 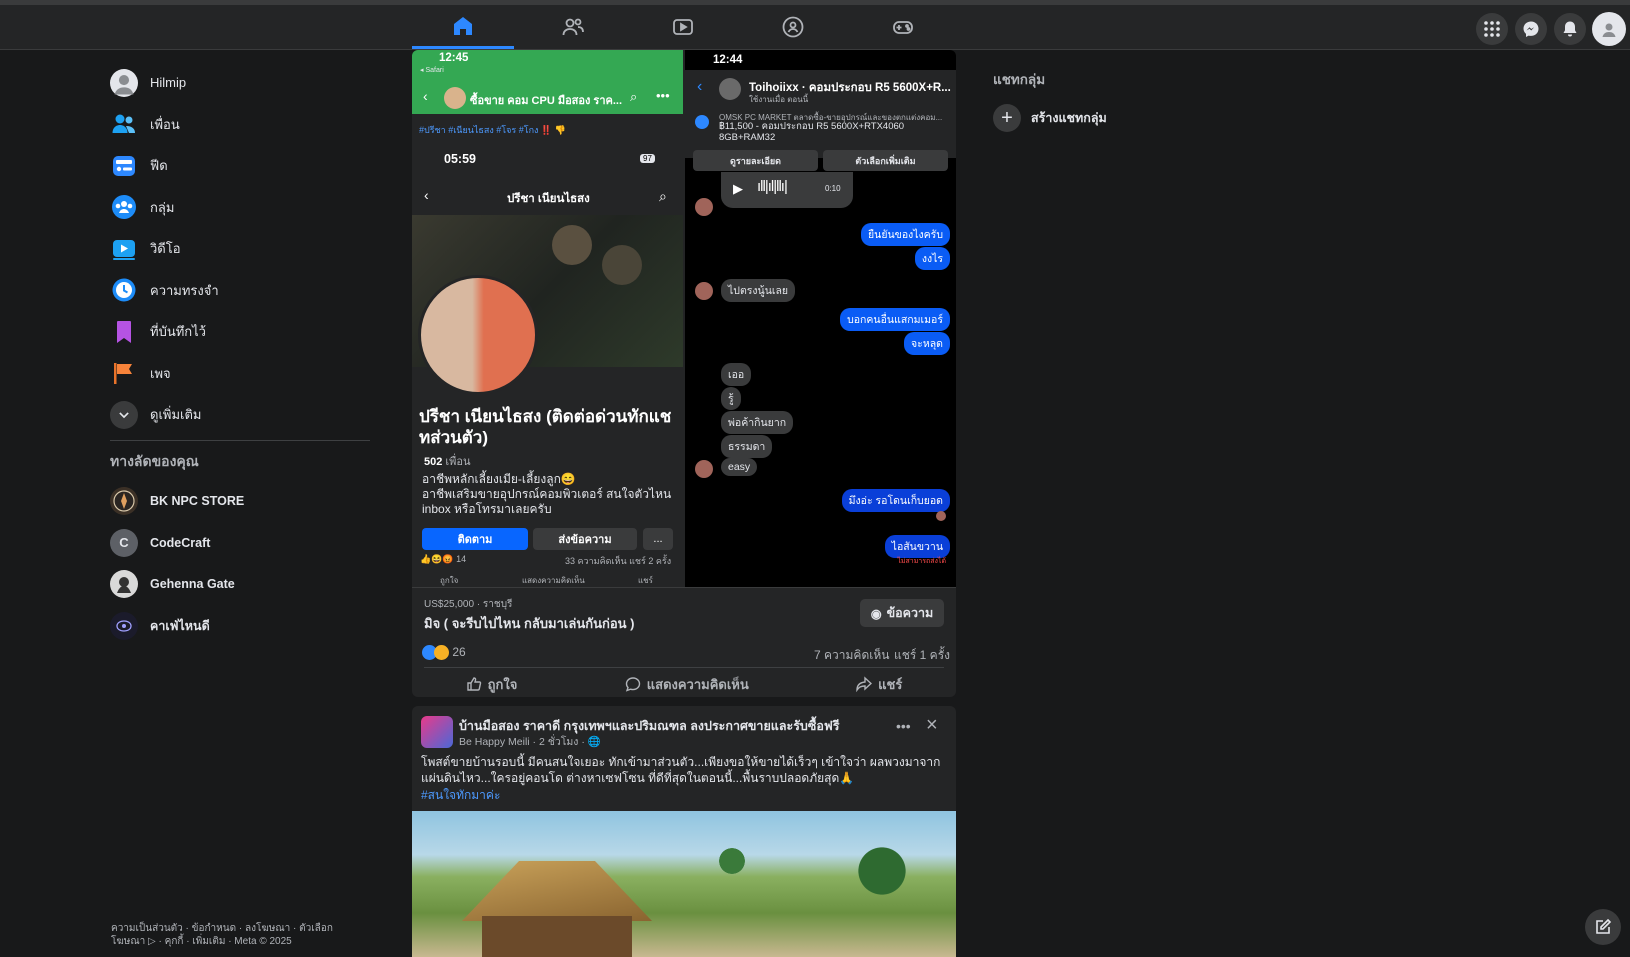 I want to click on home-tab, so click(x=463, y=27).